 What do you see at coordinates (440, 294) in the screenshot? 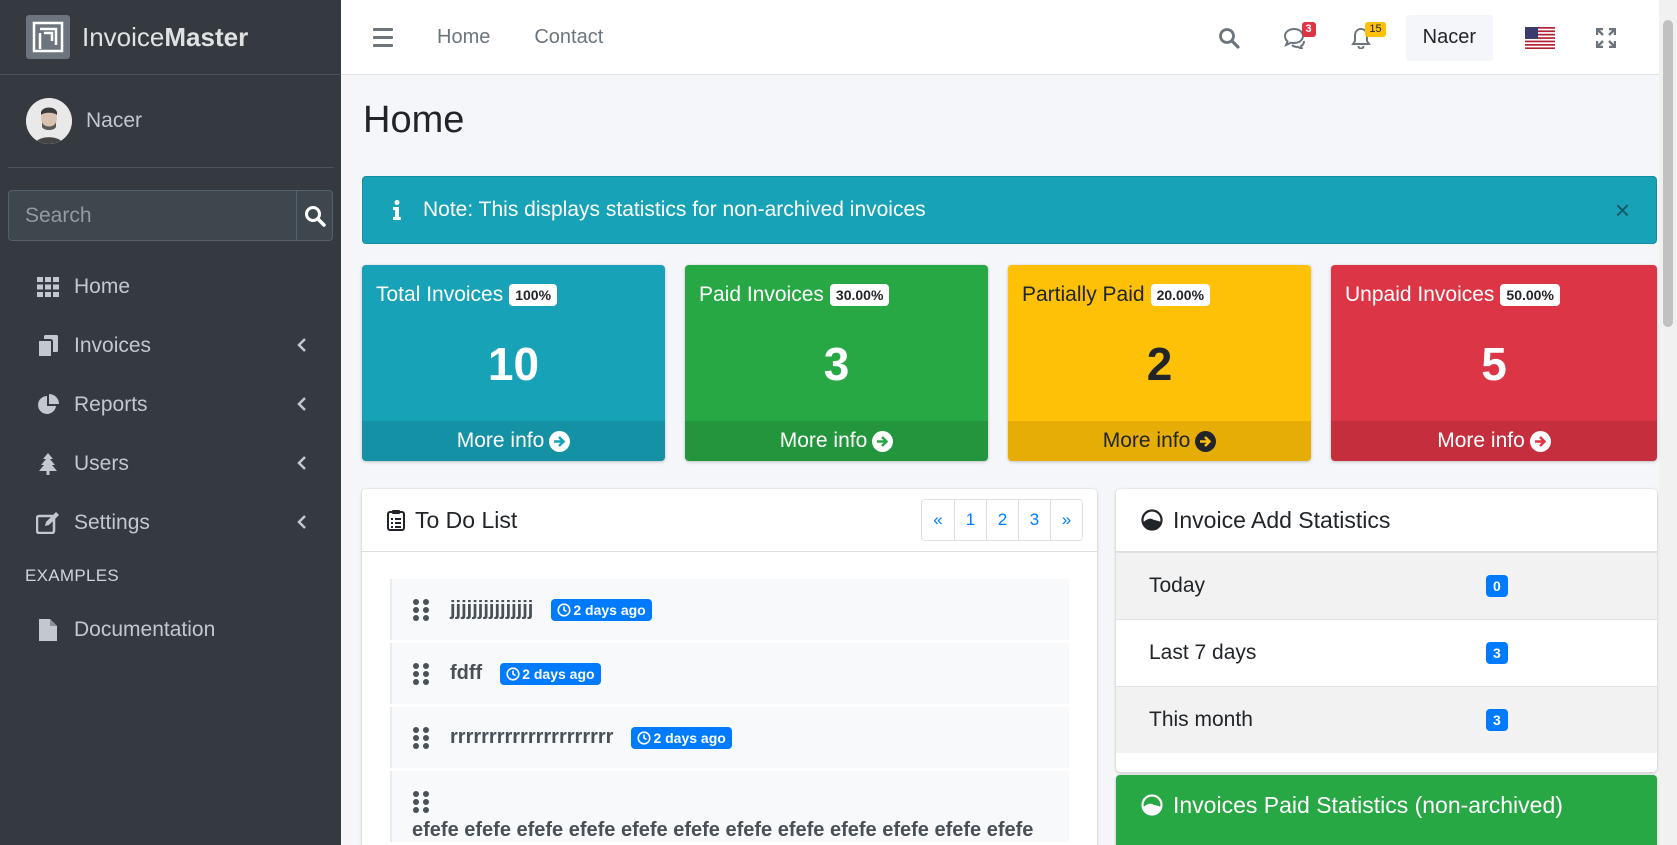
I see `box-title-text: Total Invoices` at bounding box center [440, 294].